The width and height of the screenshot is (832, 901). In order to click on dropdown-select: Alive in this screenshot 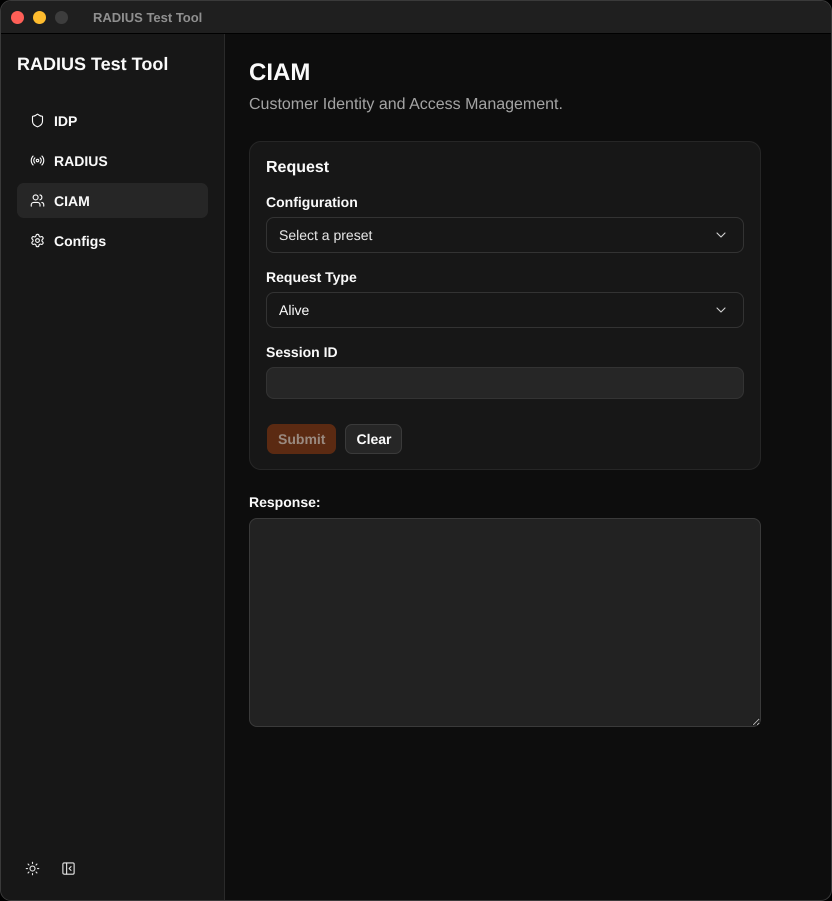, I will do `click(505, 310)`.